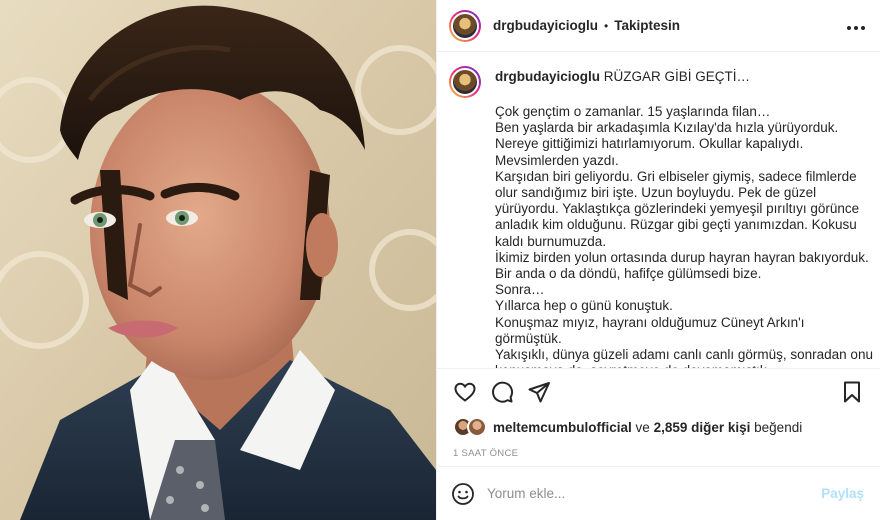 Image resolution: width=880 pixels, height=520 pixels. Describe the element at coordinates (502, 392) in the screenshot. I see `comment-icon` at that location.